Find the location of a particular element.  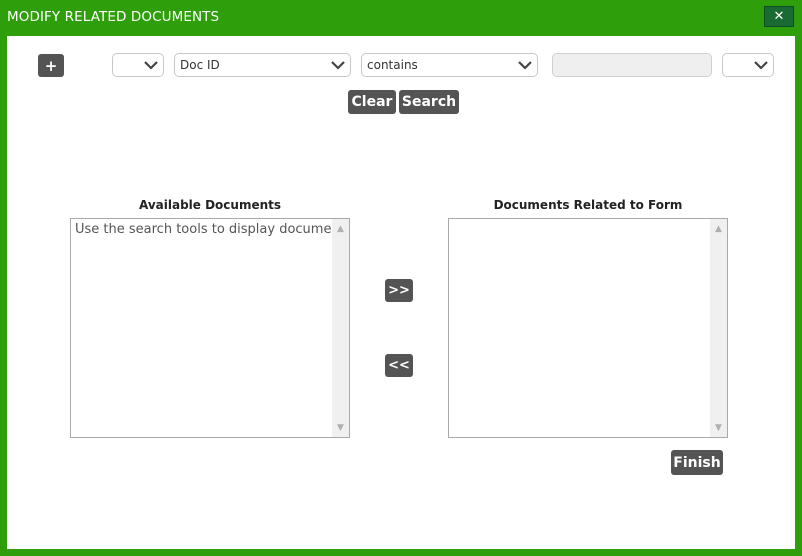

extra-select is located at coordinates (748, 65).